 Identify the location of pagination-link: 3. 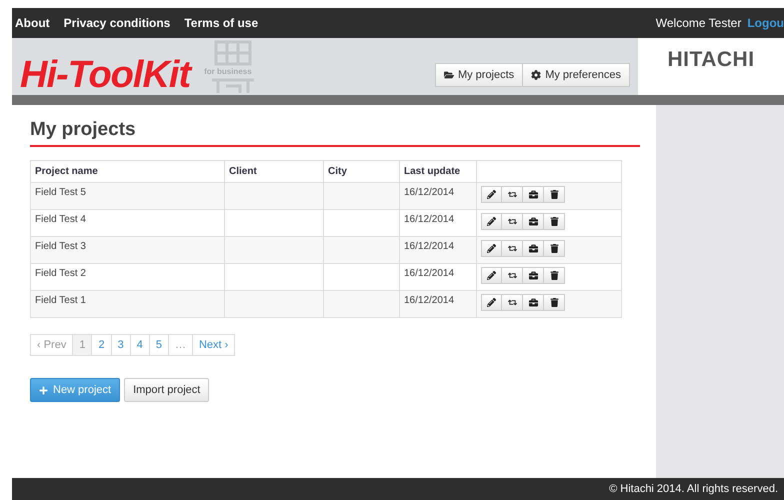
(121, 345).